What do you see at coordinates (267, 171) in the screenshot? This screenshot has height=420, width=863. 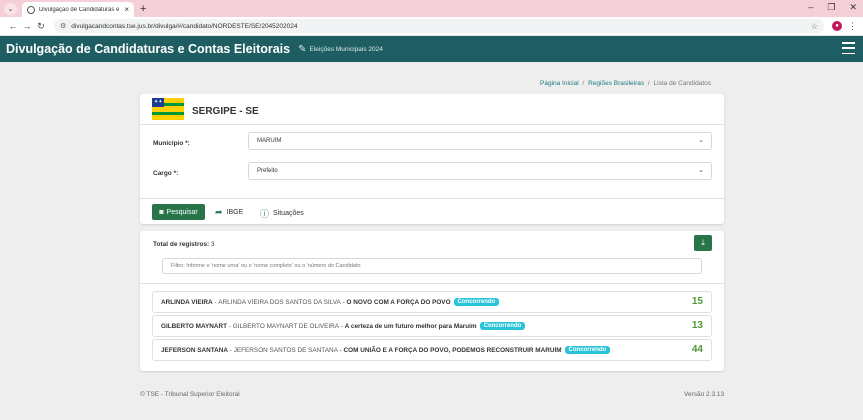 I see `cargo-value: Prefeito` at bounding box center [267, 171].